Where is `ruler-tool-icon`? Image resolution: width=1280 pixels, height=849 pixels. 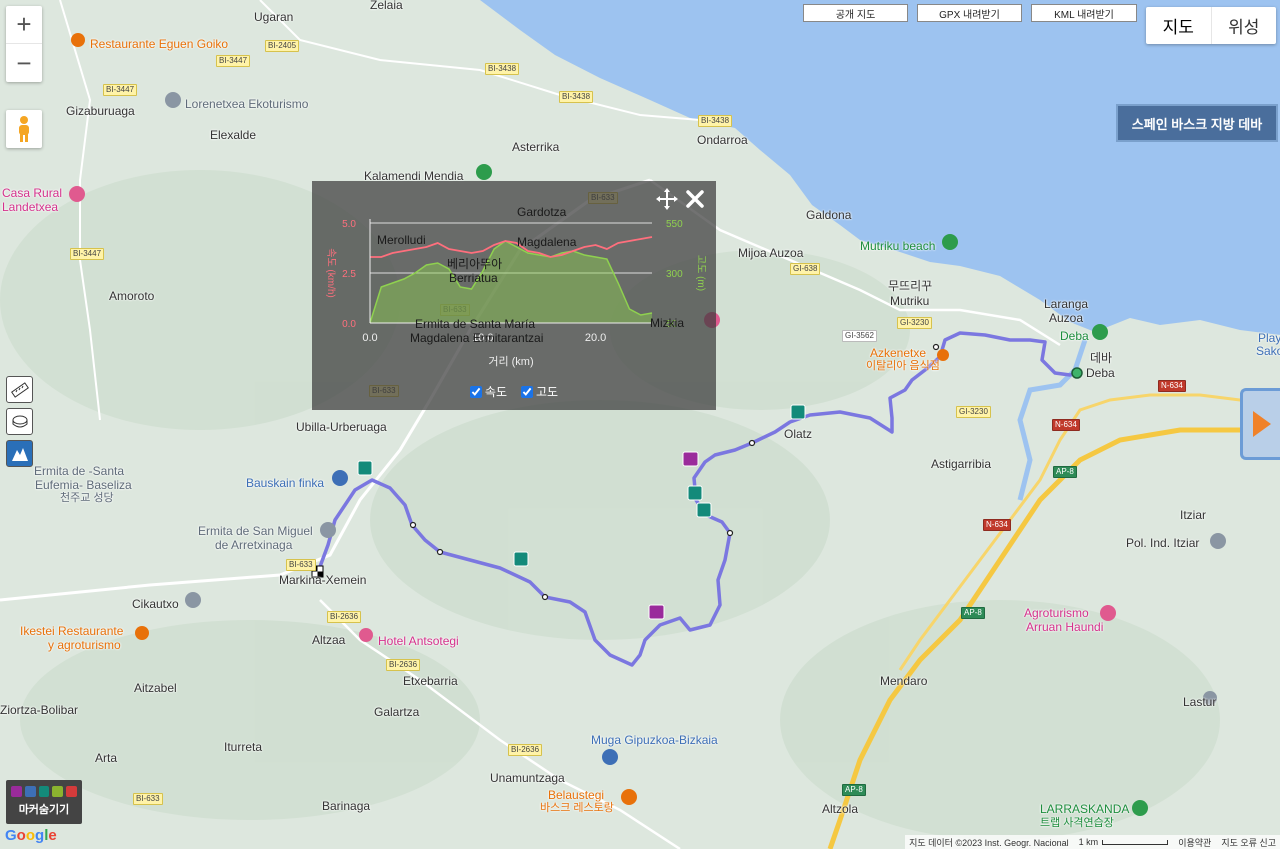 ruler-tool-icon is located at coordinates (19, 389).